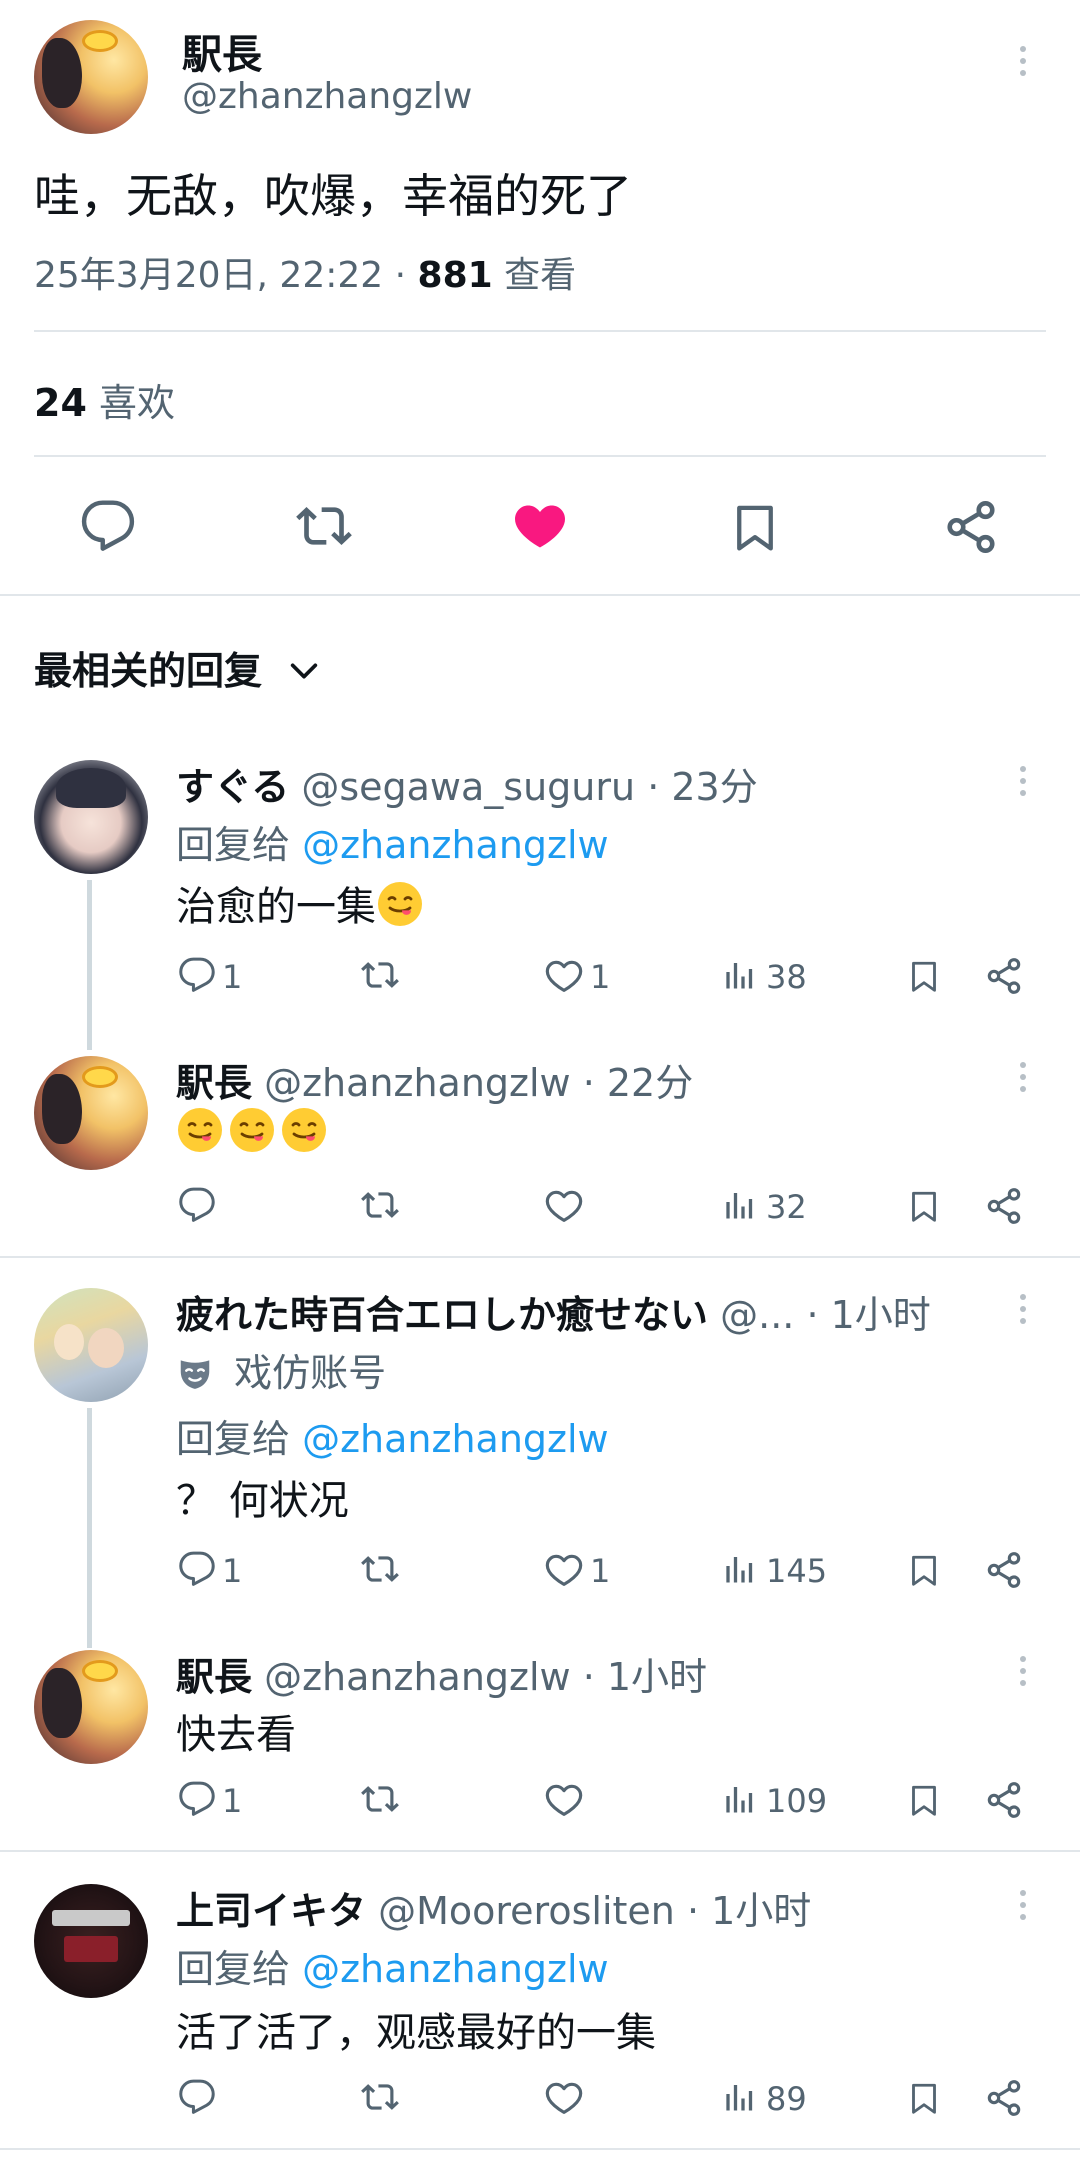 This screenshot has height=2158, width=1080. I want to click on reply-text: 快去看, so click(236, 1735).